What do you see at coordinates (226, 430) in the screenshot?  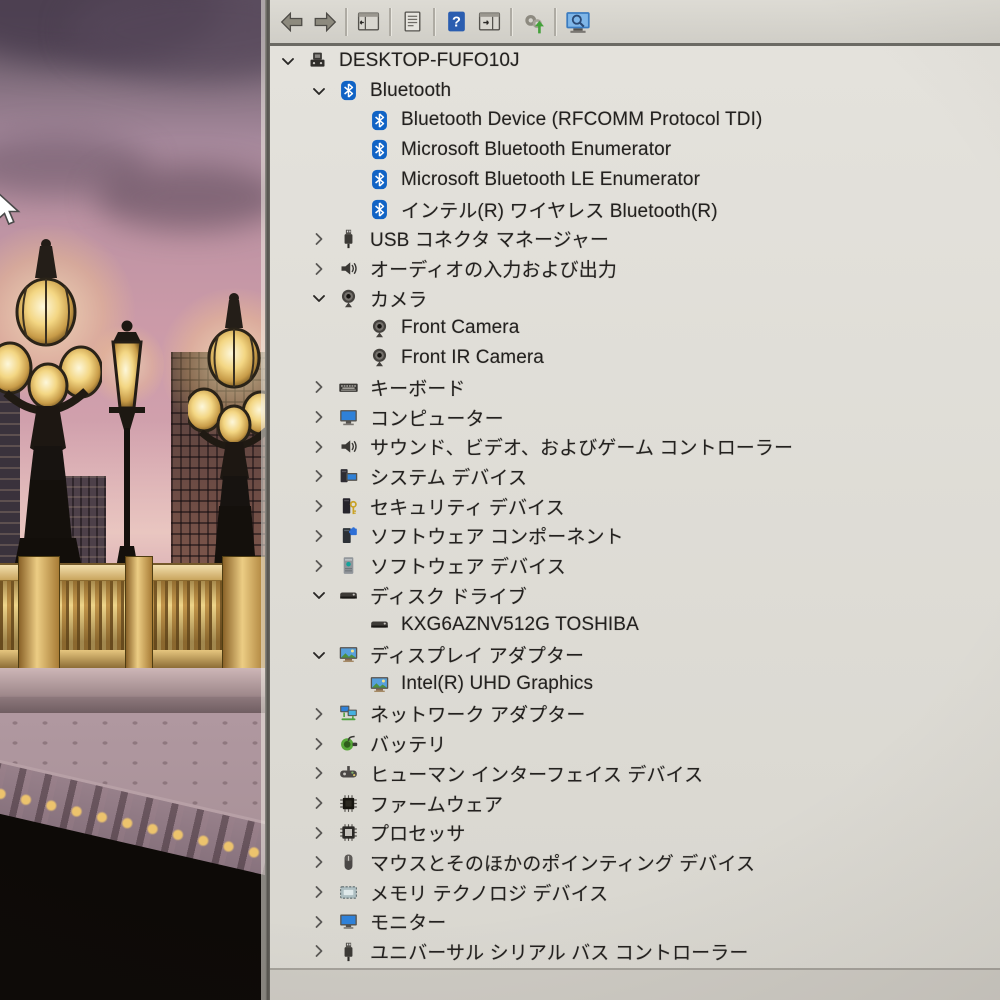 I see `street-lamp-right` at bounding box center [226, 430].